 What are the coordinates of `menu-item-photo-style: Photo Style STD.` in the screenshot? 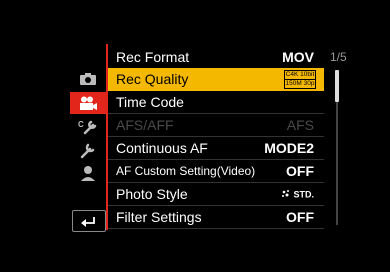 It's located at (216, 194).